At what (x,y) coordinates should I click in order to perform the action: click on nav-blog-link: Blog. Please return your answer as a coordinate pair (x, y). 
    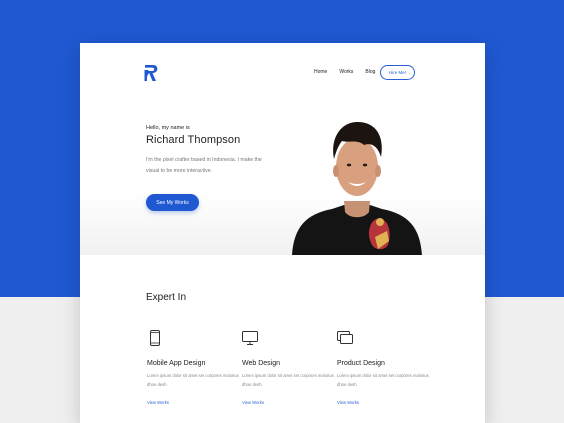
    Looking at the image, I should click on (370, 72).